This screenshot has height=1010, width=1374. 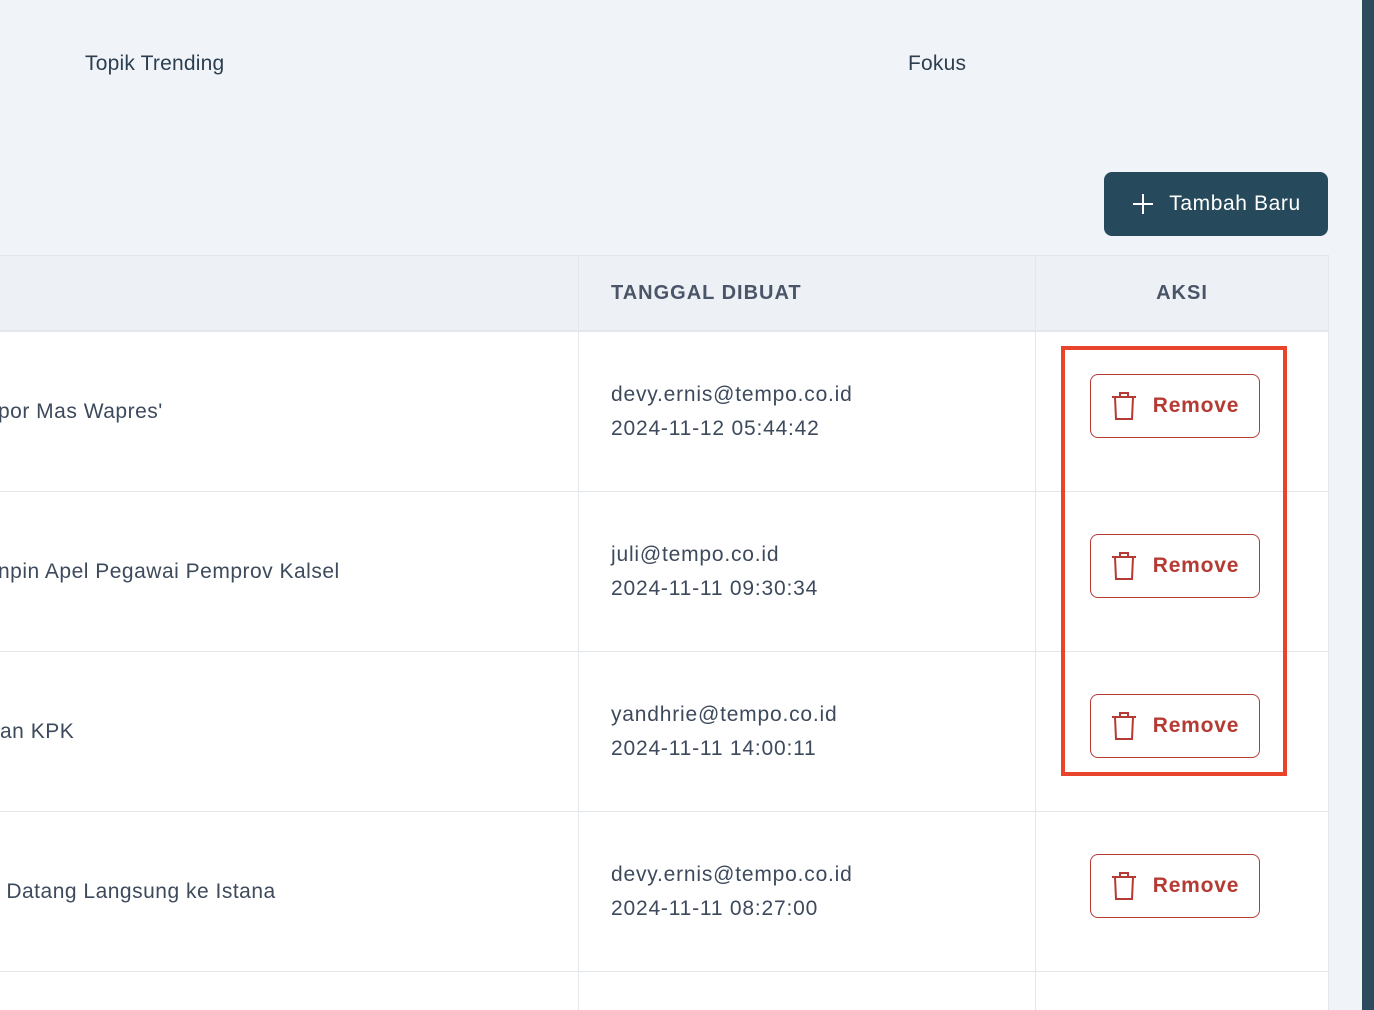 I want to click on add-new-button: Tambah Baru, so click(x=1216, y=204).